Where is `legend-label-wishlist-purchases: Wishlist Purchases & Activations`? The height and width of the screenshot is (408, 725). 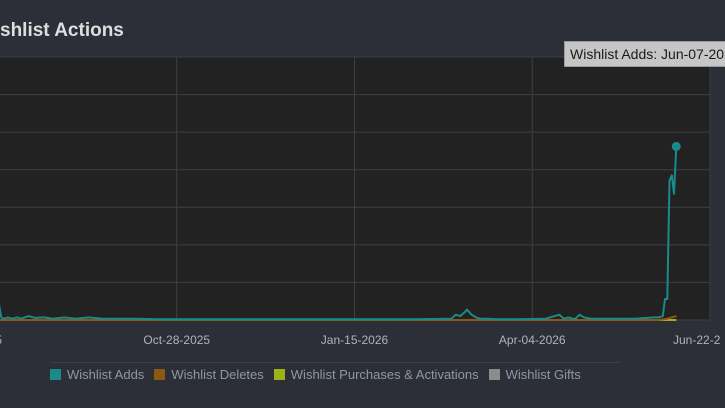
legend-label-wishlist-purchases: Wishlist Purchases & Activations is located at coordinates (384, 374).